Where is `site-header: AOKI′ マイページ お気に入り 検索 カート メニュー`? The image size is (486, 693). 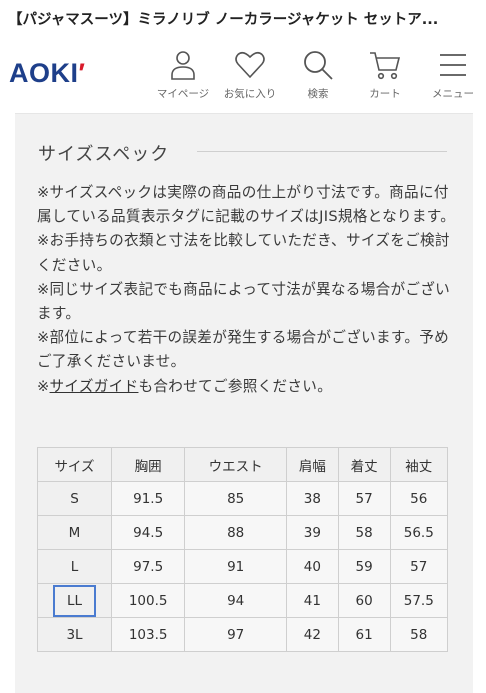 site-header: AOKI′ マイページ お気に入り 検索 カート メニュー is located at coordinates (243, 74).